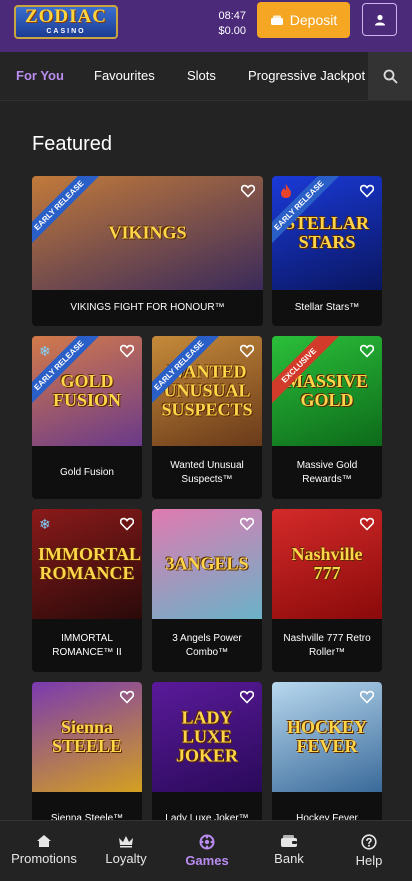 This screenshot has height=881, width=412. I want to click on game-title: Stellar Stars™, so click(327, 307).